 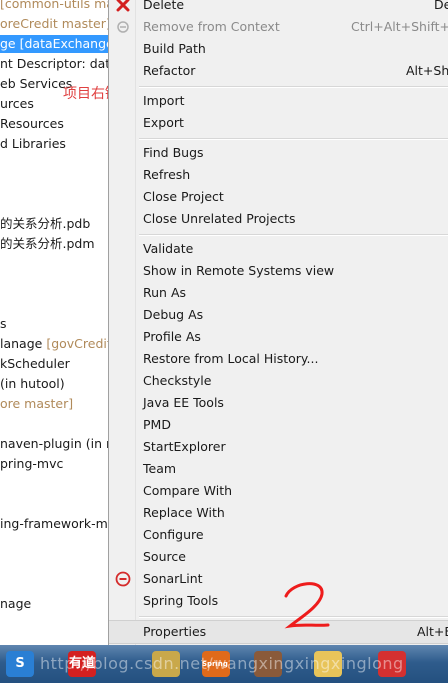 I want to click on annotation-number-two, so click(x=307, y=605).